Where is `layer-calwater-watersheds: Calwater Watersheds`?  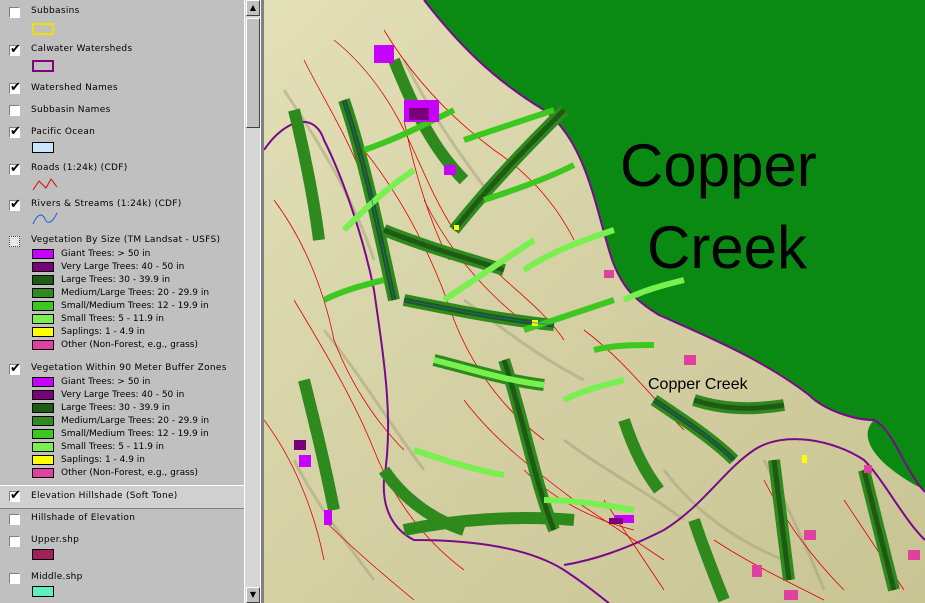 layer-calwater-watersheds: Calwater Watersheds is located at coordinates (122, 59).